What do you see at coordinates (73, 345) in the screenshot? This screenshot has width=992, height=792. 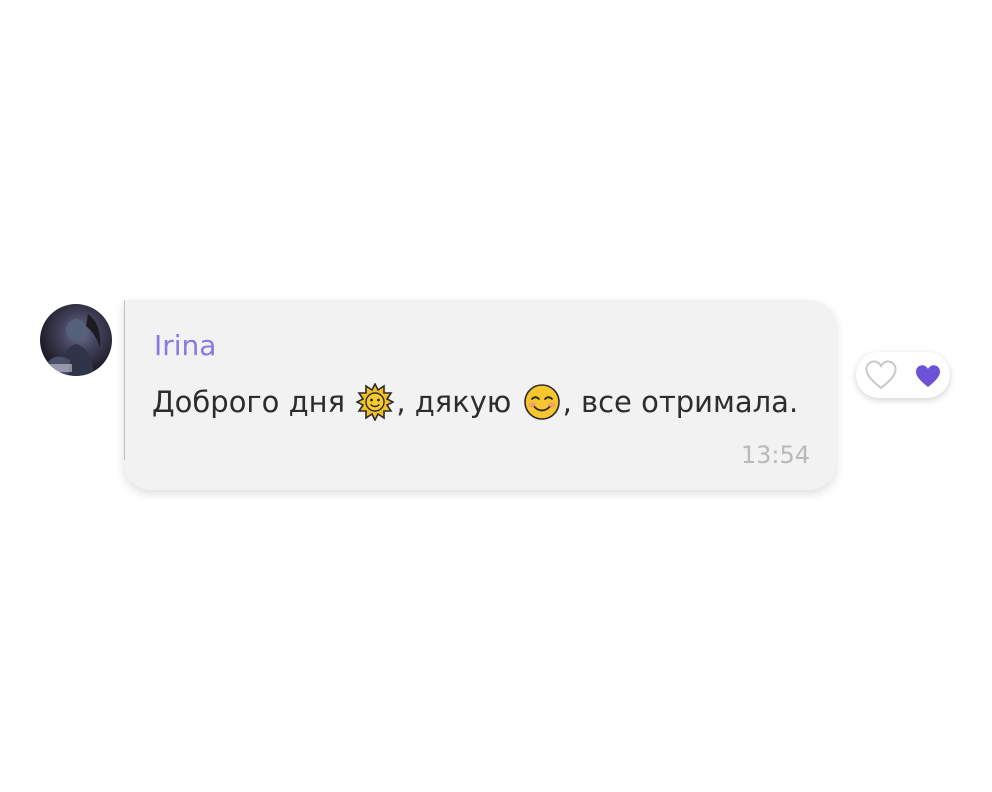 I see `avatar-photo-icon` at bounding box center [73, 345].